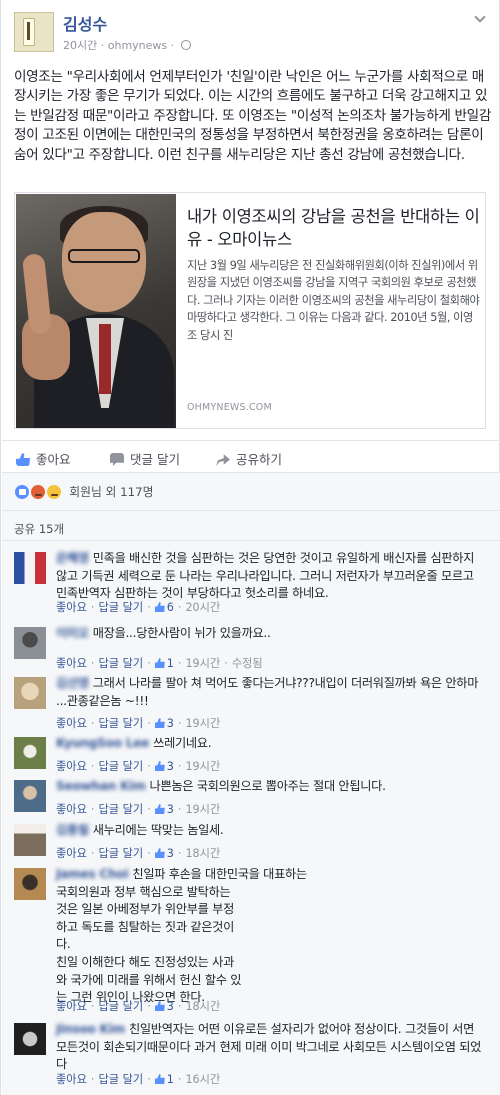 Image resolution: width=500 pixels, height=1095 pixels. What do you see at coordinates (334, 228) in the screenshot?
I see `link-title: 내가 이영조씨의 강남을 공천을 반대하는 이유 - 오마이뉴스` at bounding box center [334, 228].